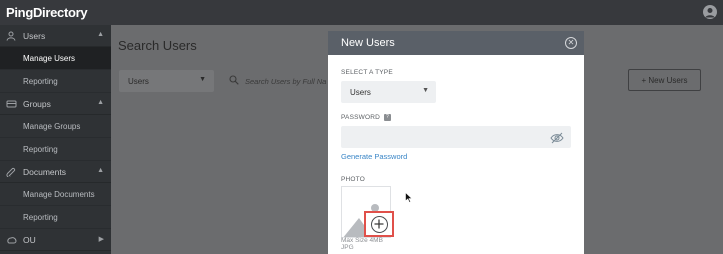 Image resolution: width=723 pixels, height=254 pixels. I want to click on user-avatar, so click(710, 12).